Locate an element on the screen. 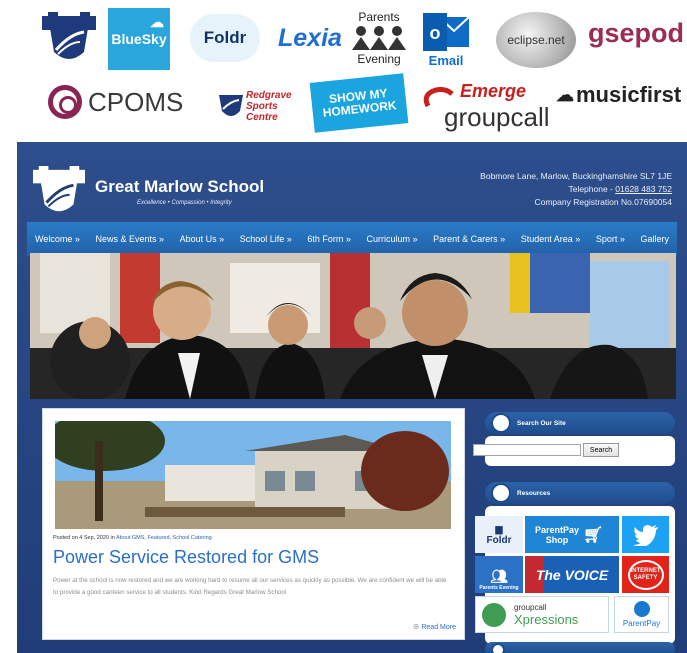 Image resolution: width=687 pixels, height=653 pixels. resource-internet-safety: INTERNET SAFETY is located at coordinates (645, 574).